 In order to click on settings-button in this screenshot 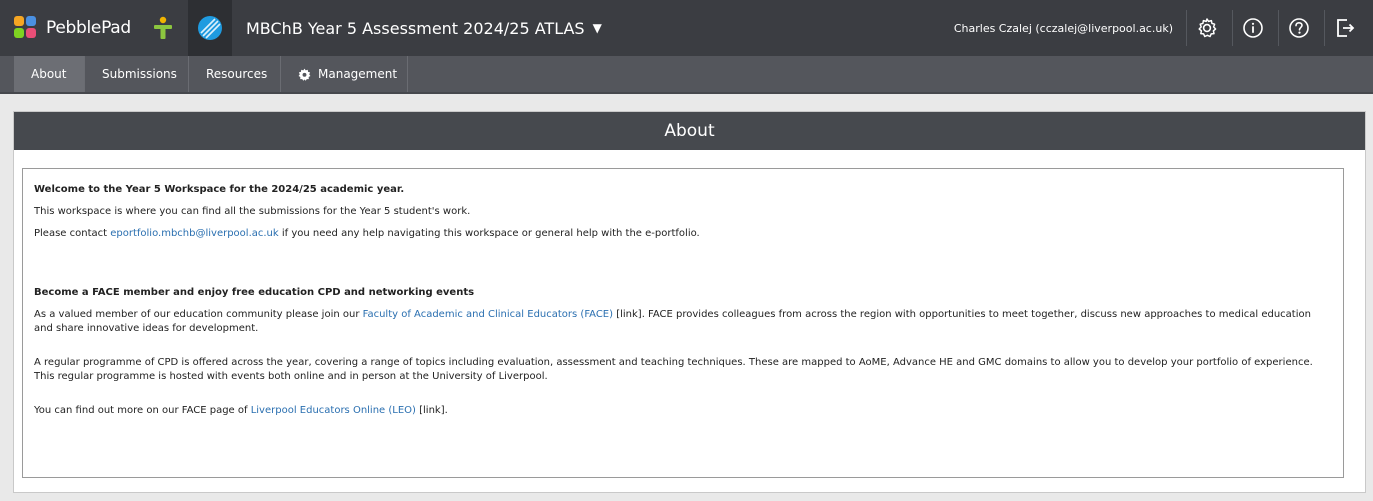, I will do `click(1206, 28)`.